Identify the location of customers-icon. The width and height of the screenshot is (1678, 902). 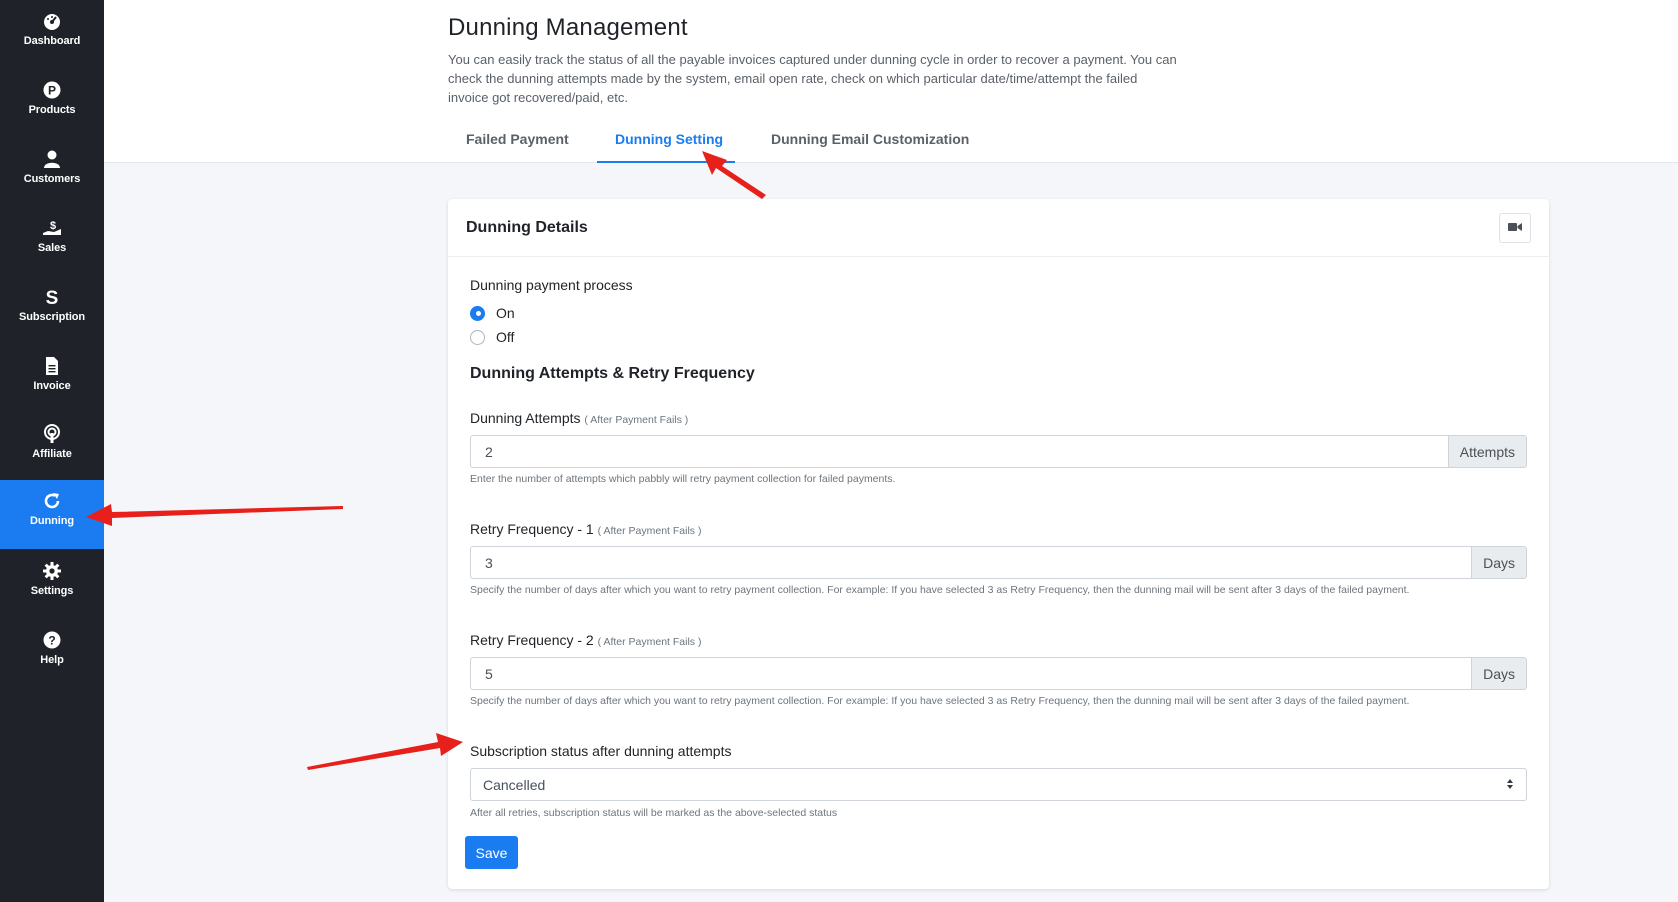
(52, 159).